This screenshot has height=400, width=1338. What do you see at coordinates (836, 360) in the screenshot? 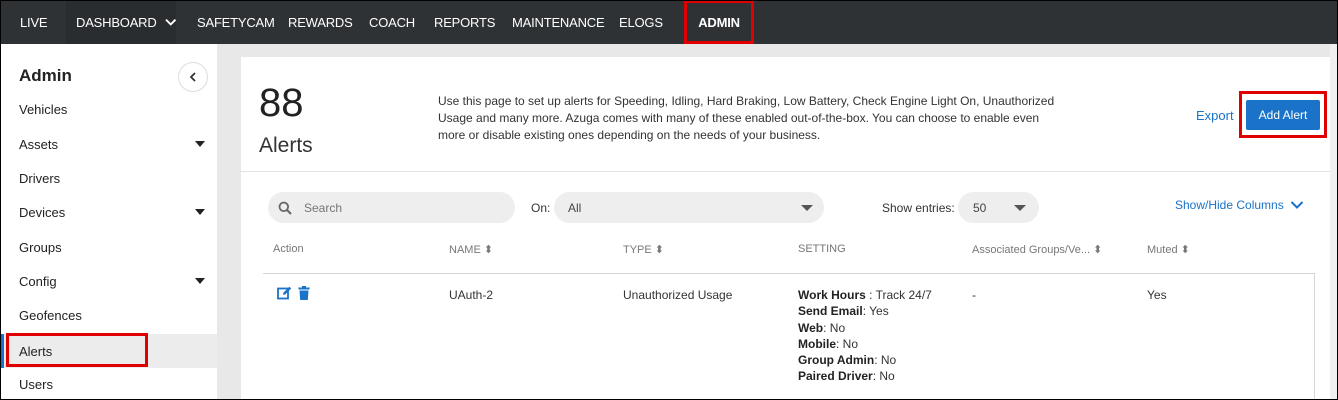
I see `setting-key: Group Admin` at bounding box center [836, 360].